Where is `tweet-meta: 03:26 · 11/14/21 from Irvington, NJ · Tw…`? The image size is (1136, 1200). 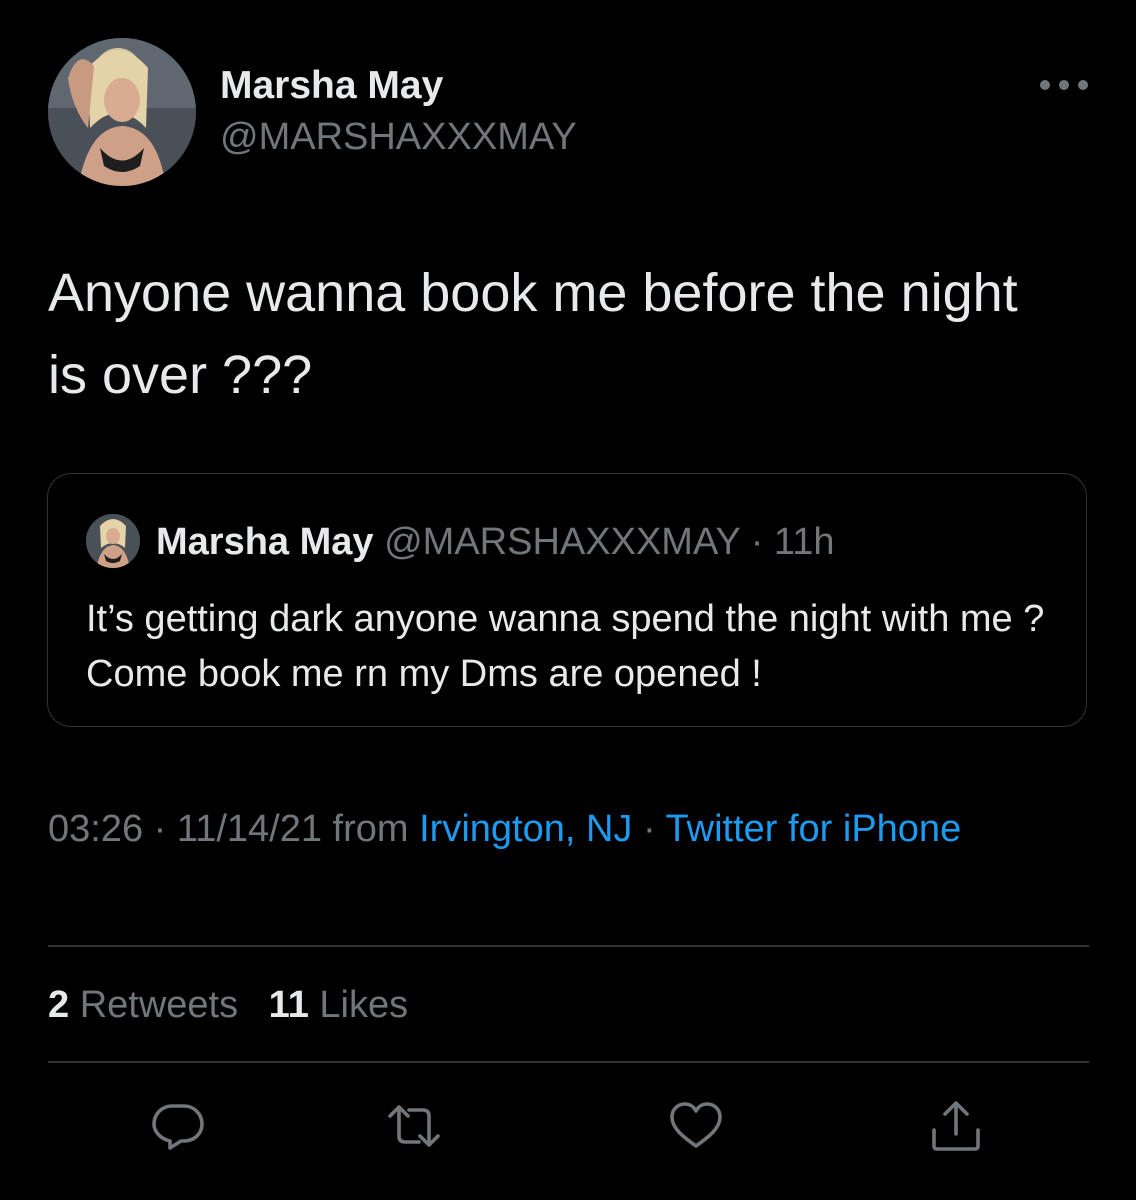
tweet-meta: 03:26 · 11/14/21 from Irvington, NJ · Tw… is located at coordinates (528, 829).